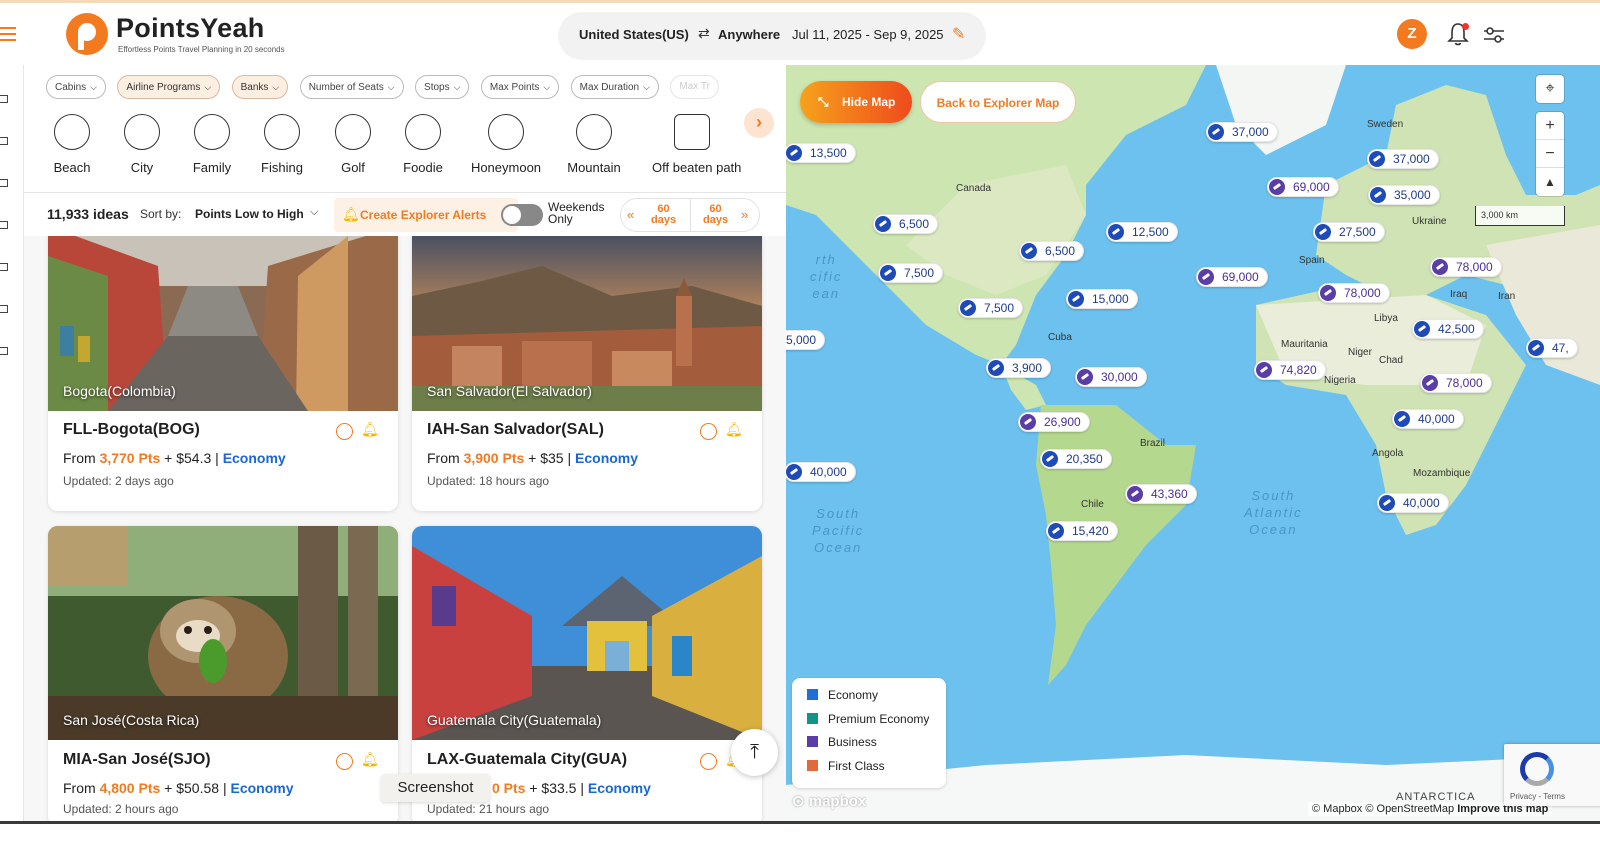 This screenshot has width=1600, height=841. Describe the element at coordinates (1142, 232) in the screenshot. I see `map-price-marker: 12,500` at that location.